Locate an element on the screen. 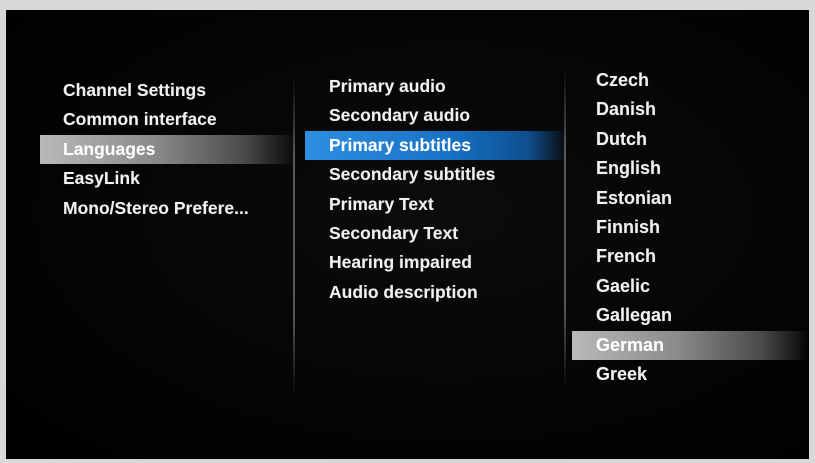  language-option-french: French is located at coordinates (690, 256).